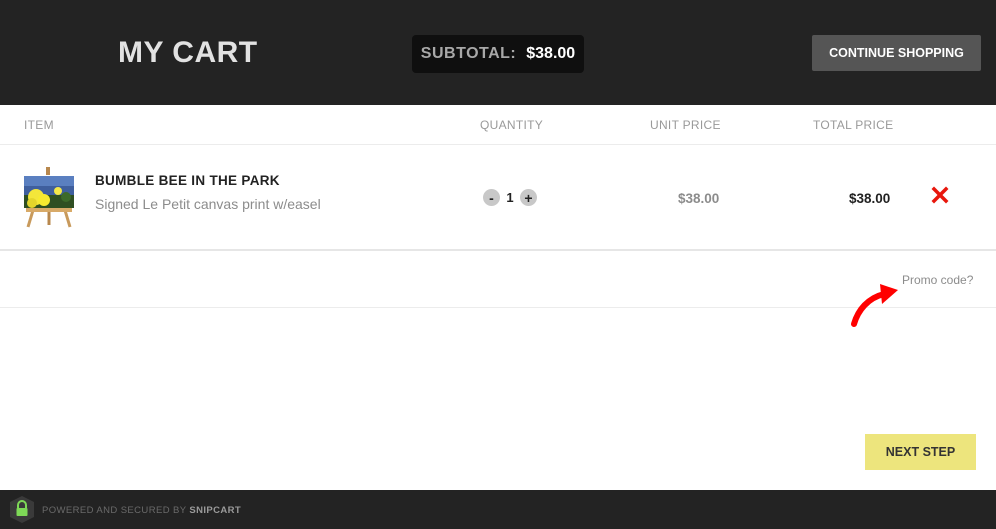  I want to click on total-price: $38.00, so click(870, 198).